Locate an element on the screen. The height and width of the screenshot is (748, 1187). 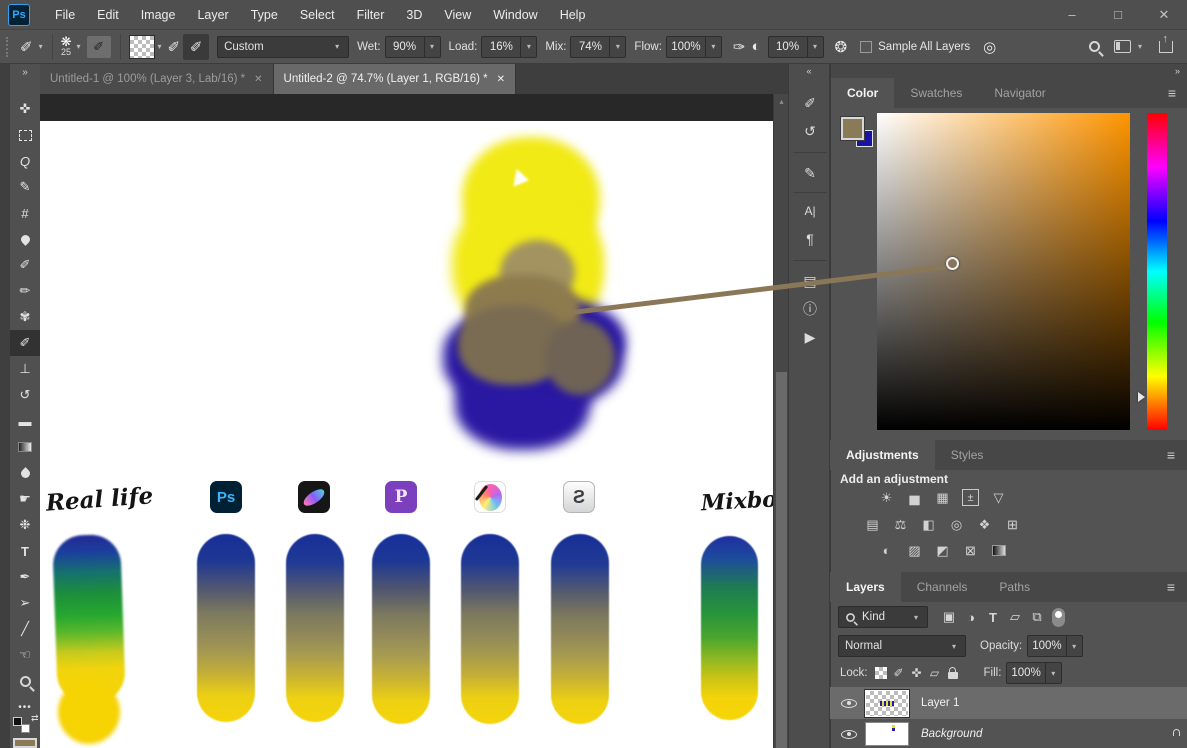
tab-channels: Channels is located at coordinates (942, 587).